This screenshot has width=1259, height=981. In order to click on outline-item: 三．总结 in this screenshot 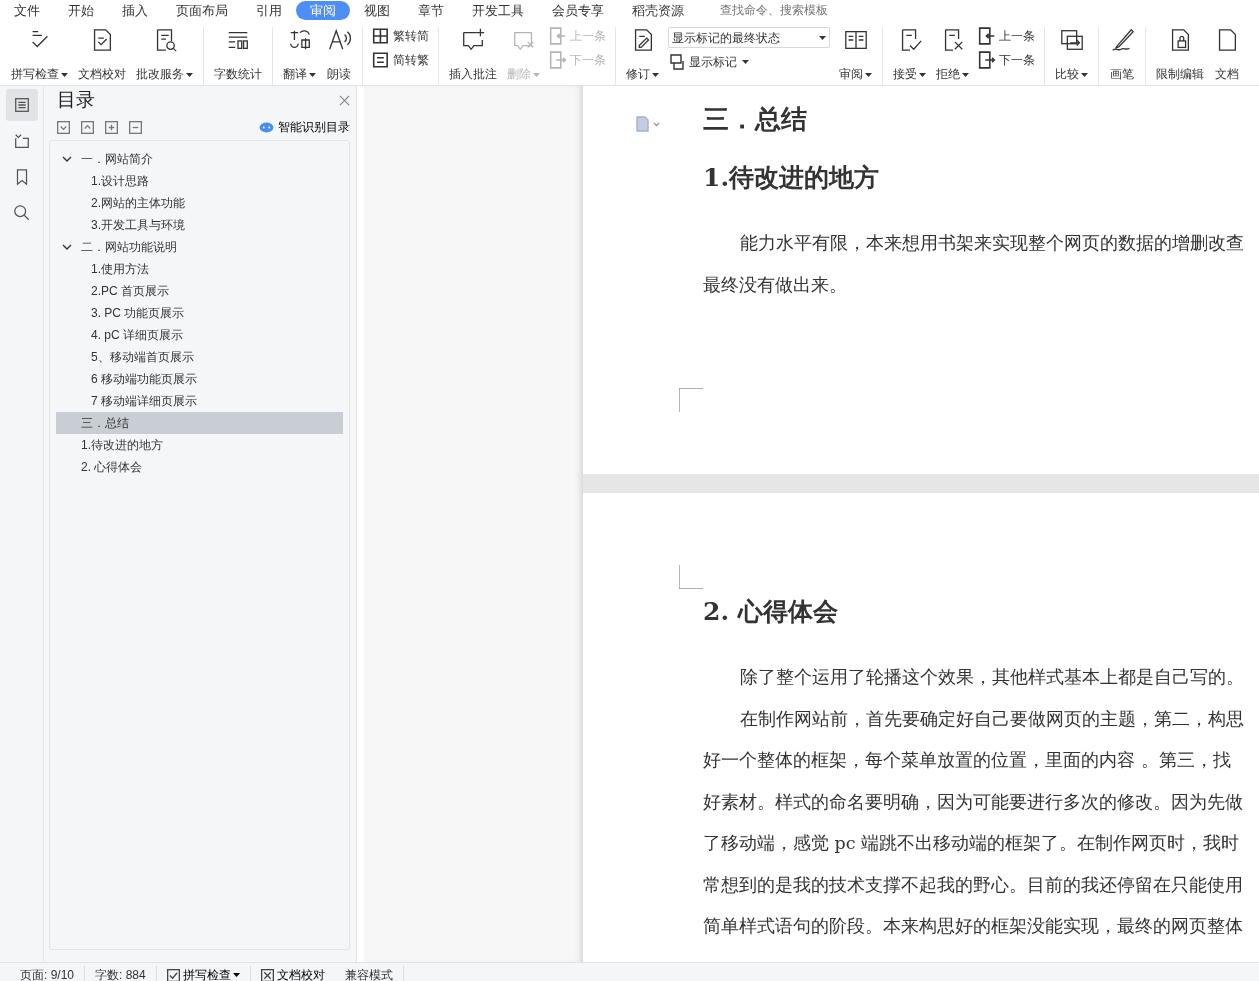, I will do `click(199, 423)`.